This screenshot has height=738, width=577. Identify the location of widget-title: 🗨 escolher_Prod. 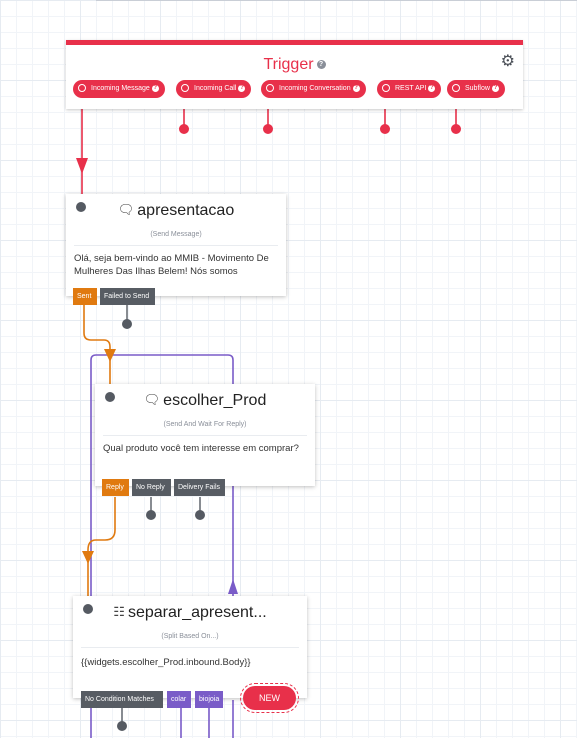
(205, 400).